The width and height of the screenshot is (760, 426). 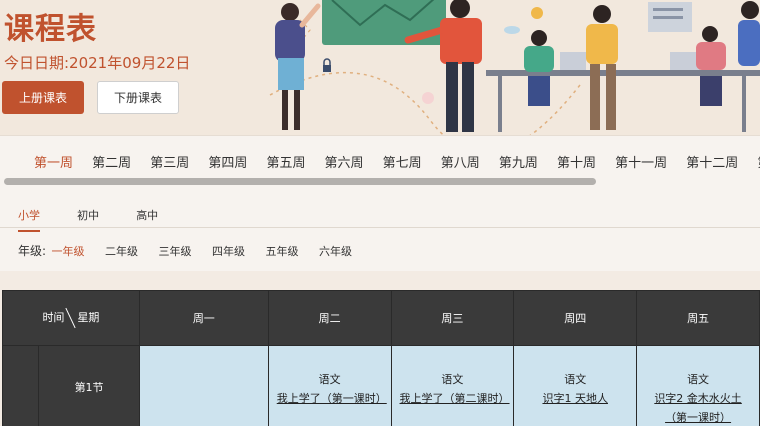 I want to click on tab-week-5: 第五周, so click(x=285, y=161).